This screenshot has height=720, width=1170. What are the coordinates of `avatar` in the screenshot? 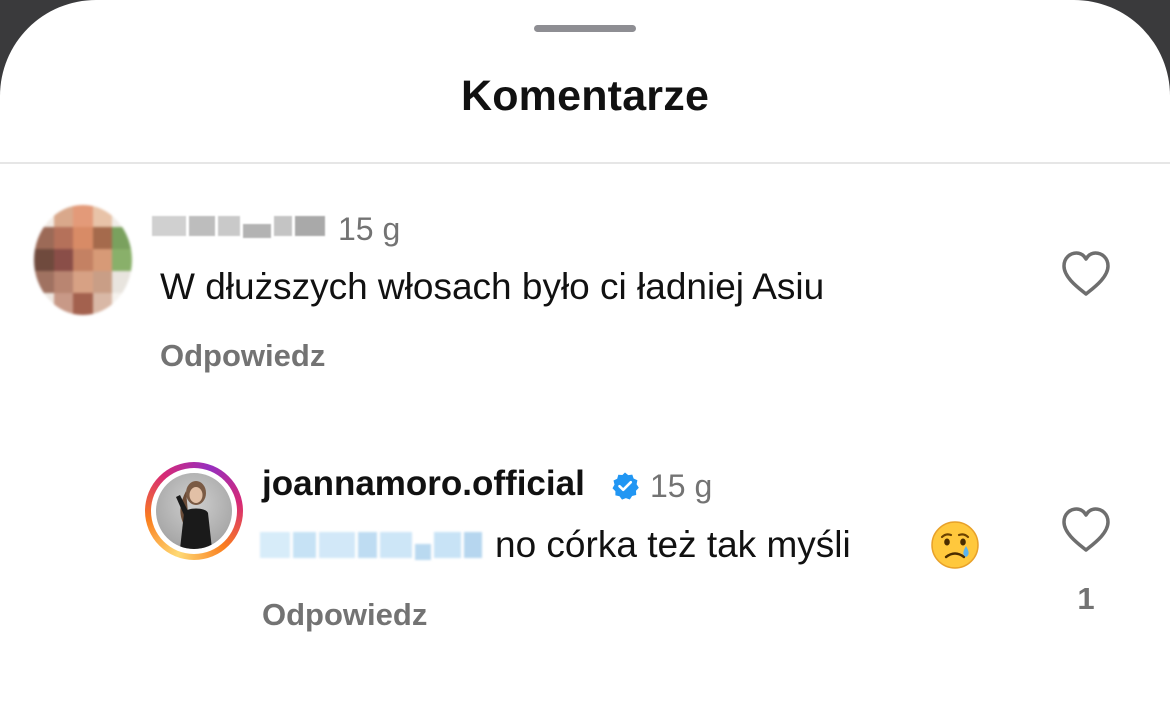 It's located at (83, 260).